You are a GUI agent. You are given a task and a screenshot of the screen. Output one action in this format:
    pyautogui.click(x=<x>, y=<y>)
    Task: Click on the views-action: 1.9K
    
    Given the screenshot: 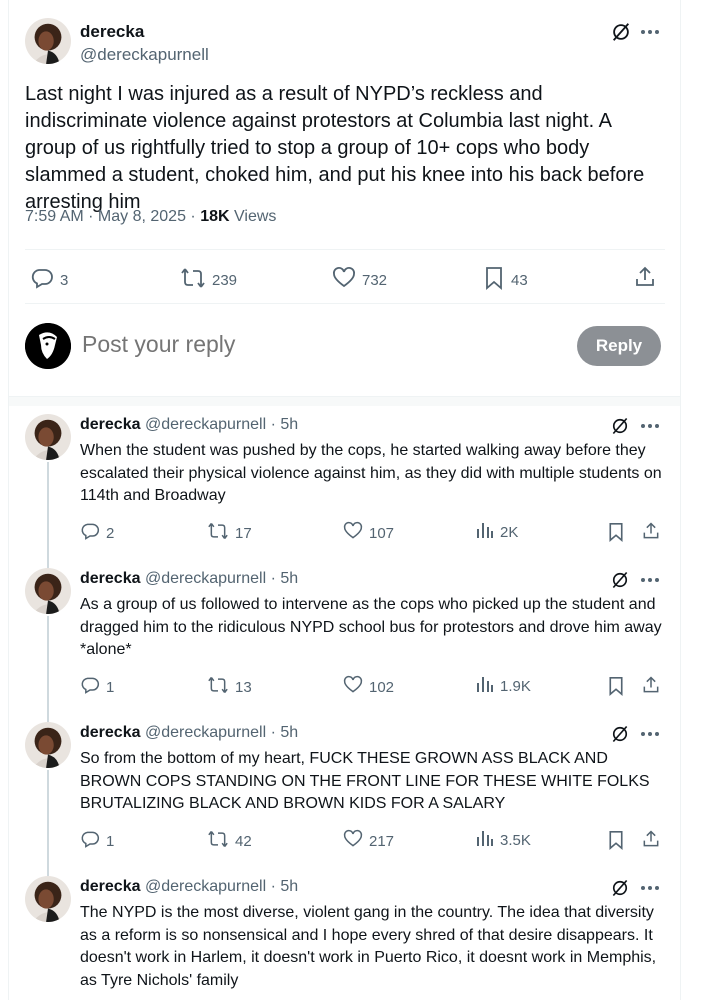 What is the action you would take?
    pyautogui.click(x=503, y=686)
    